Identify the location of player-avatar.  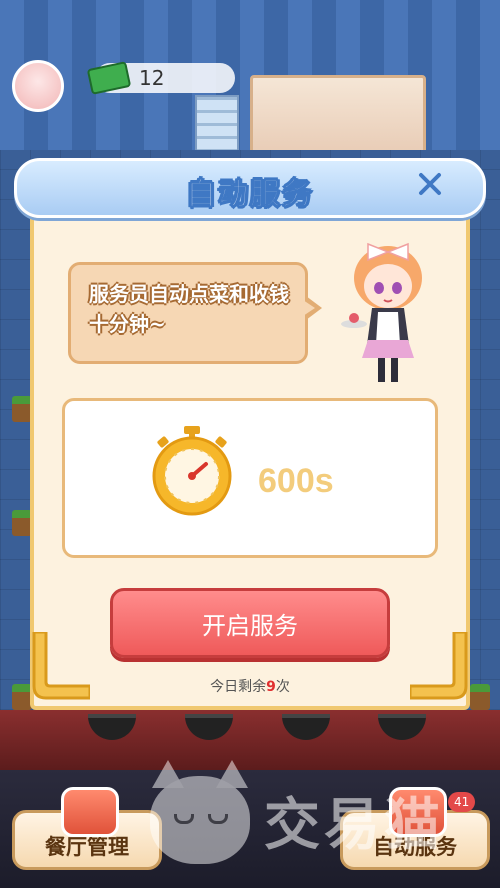
(38, 86).